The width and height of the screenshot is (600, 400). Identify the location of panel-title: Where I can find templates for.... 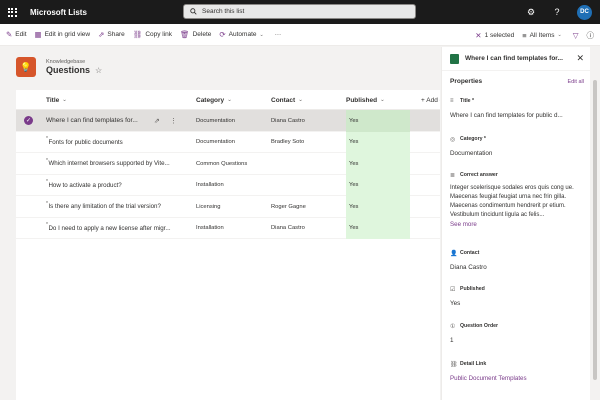
(514, 58).